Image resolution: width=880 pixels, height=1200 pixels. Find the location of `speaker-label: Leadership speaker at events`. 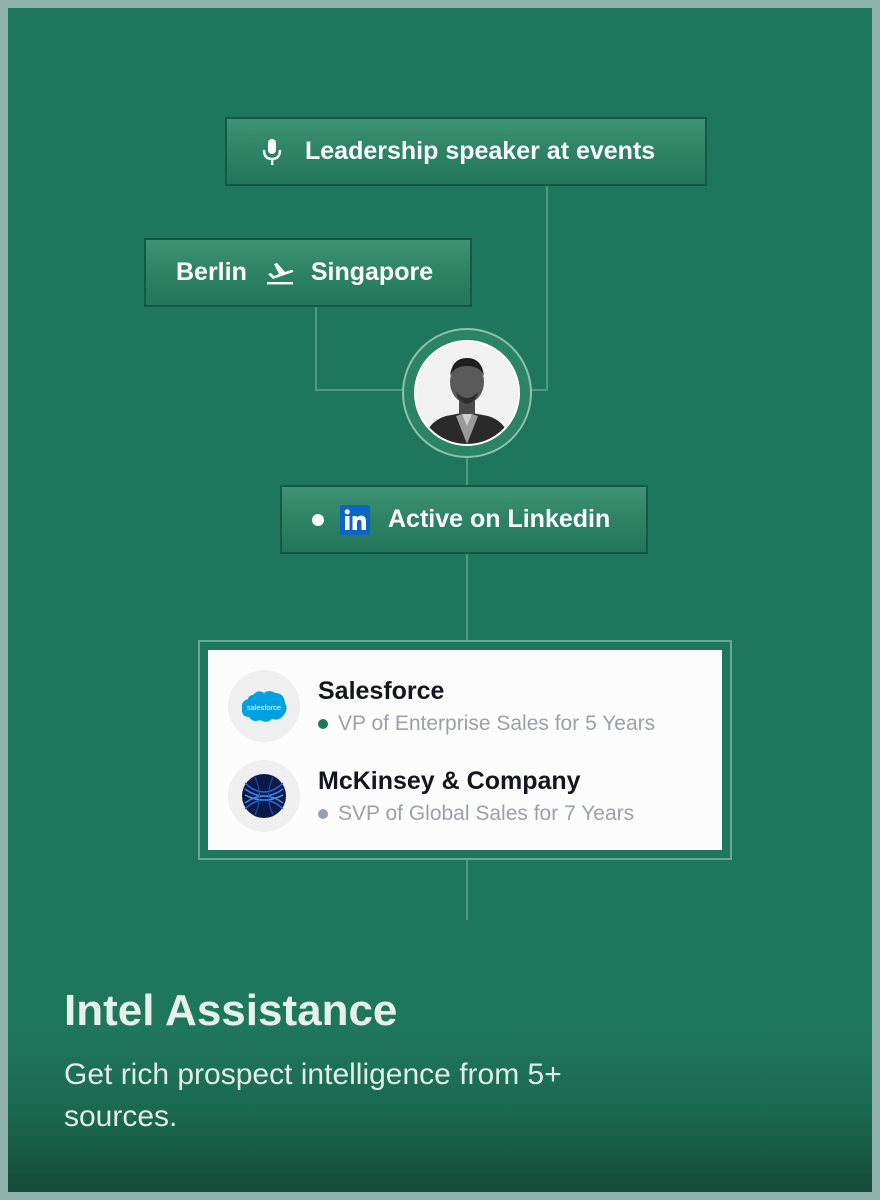

speaker-label: Leadership speaker at events is located at coordinates (480, 151).